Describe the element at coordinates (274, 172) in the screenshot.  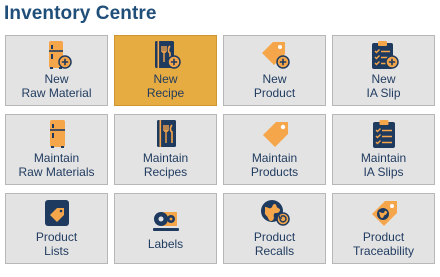
I see `tile-label-line2: Products` at that location.